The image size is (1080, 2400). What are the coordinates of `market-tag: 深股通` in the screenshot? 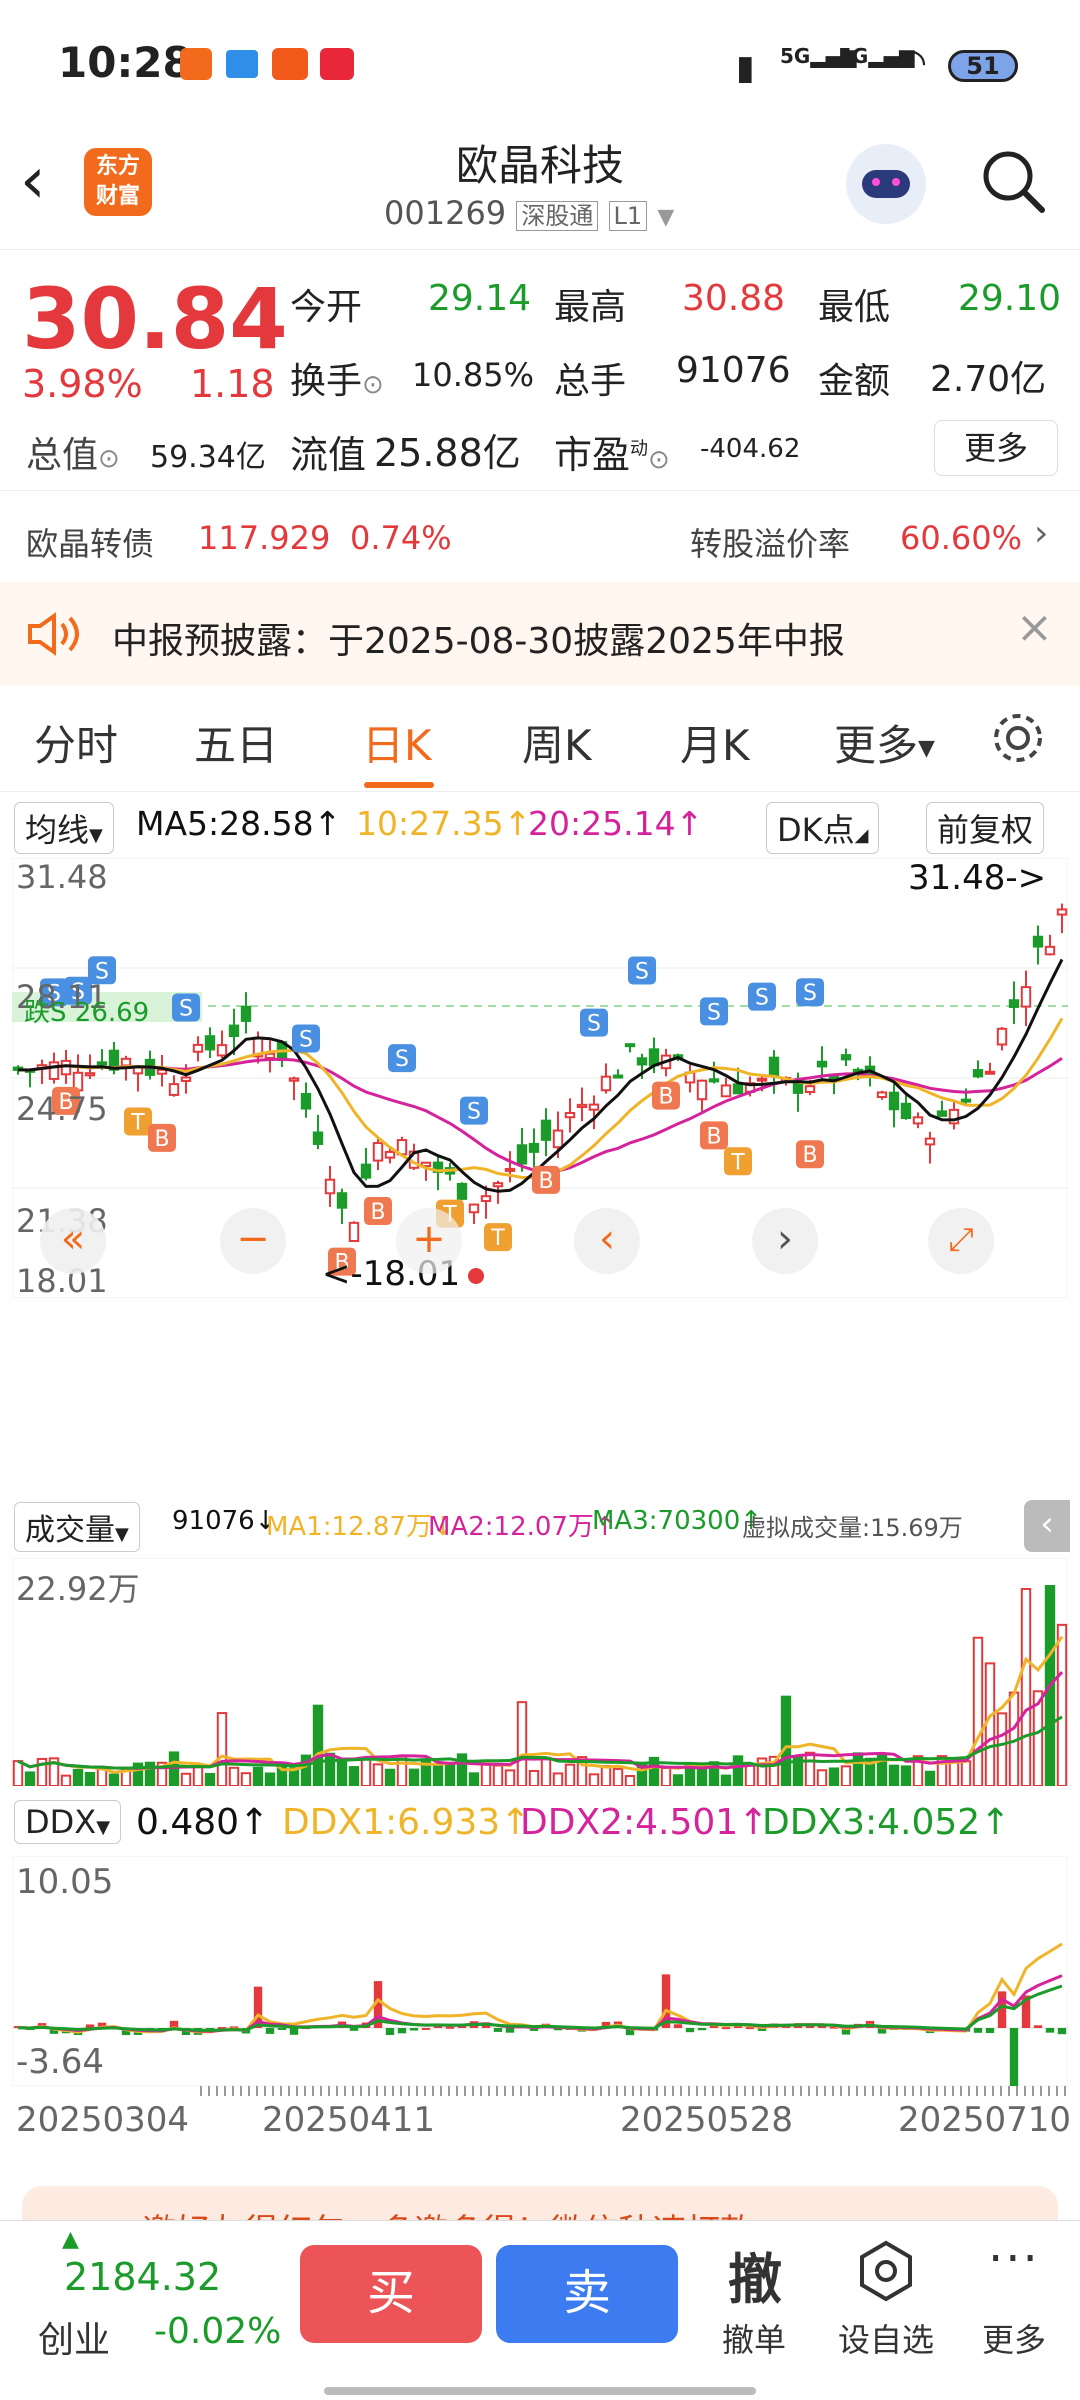 It's located at (557, 216).